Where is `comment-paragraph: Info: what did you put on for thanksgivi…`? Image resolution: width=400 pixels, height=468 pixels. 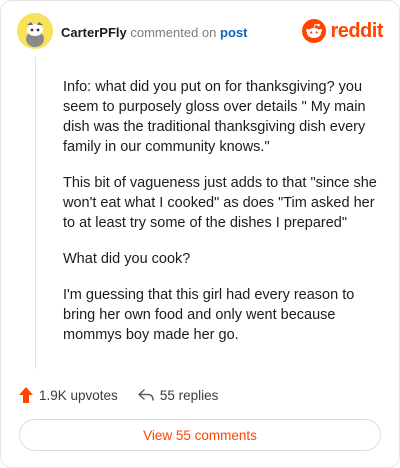
comment-paragraph: Info: what did you put on for thanksgivi… is located at coordinates (214, 117).